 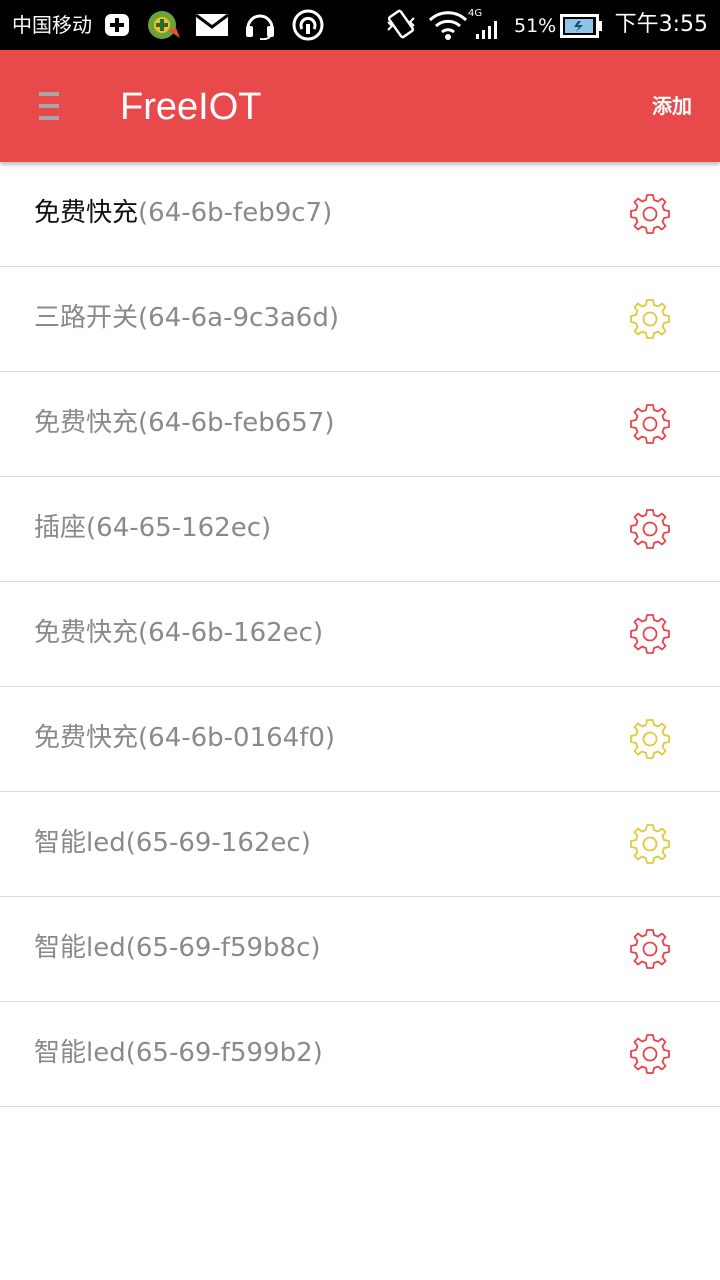 I want to click on device-id: (64-6b-feb657), so click(x=236, y=423).